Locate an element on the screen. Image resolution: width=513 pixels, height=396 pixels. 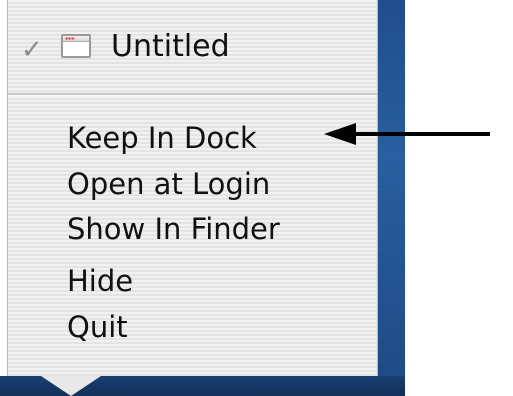
desktop-background is located at coordinates (391, 198).